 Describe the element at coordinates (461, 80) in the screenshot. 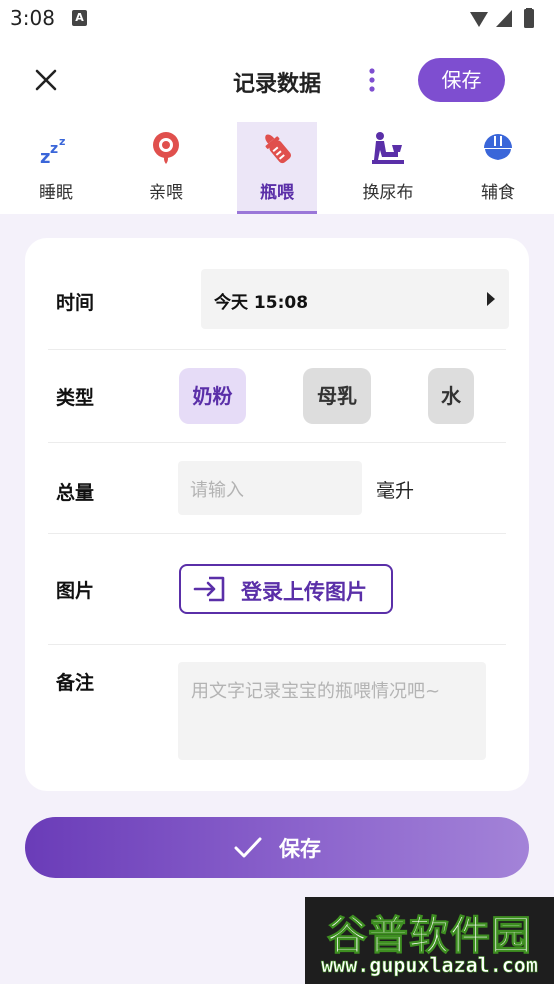

I see `top-save-button: 保存` at that location.